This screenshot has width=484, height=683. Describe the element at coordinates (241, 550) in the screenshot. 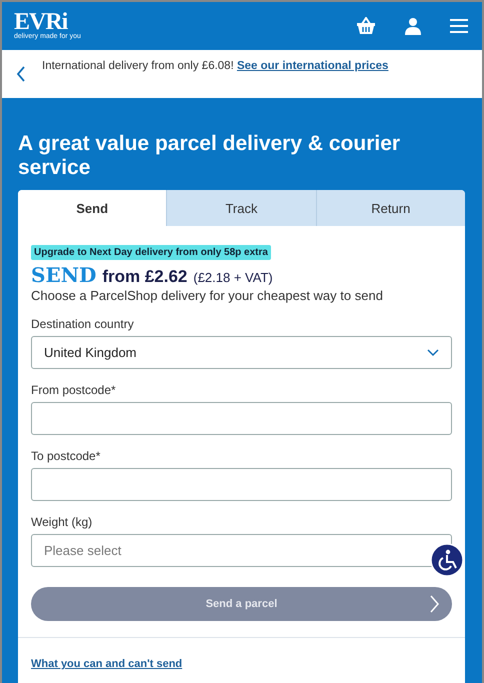

I see `weight-select: Please select` at that location.